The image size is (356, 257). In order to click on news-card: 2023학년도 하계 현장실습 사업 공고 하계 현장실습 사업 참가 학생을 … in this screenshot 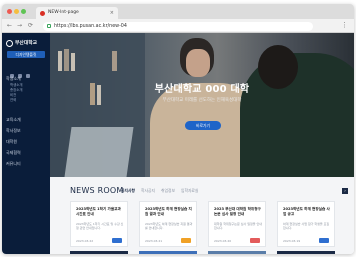, I will do `click(306, 224)`.